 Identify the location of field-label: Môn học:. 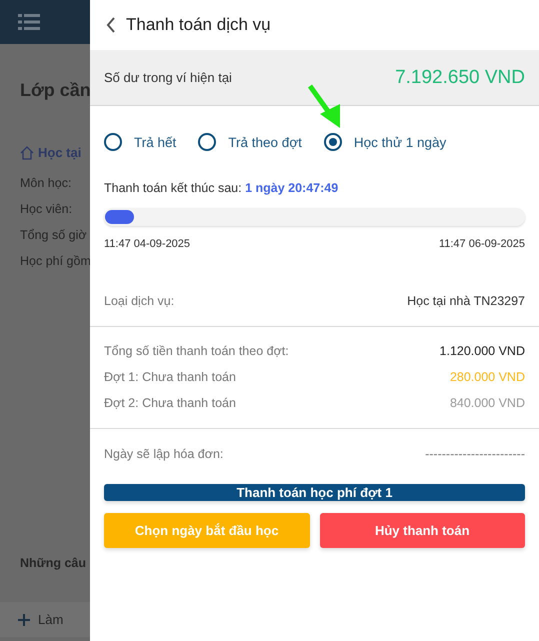
(46, 183).